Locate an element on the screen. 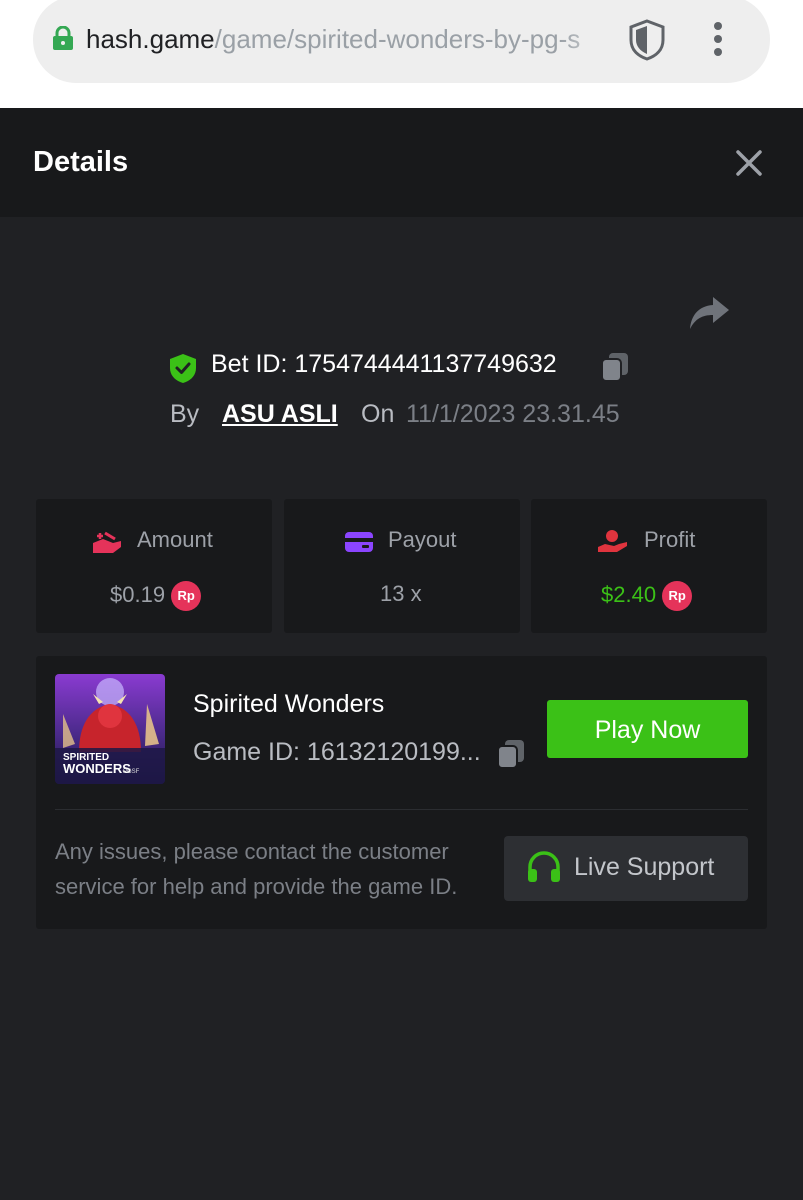  modal-header: Details is located at coordinates (401, 162).